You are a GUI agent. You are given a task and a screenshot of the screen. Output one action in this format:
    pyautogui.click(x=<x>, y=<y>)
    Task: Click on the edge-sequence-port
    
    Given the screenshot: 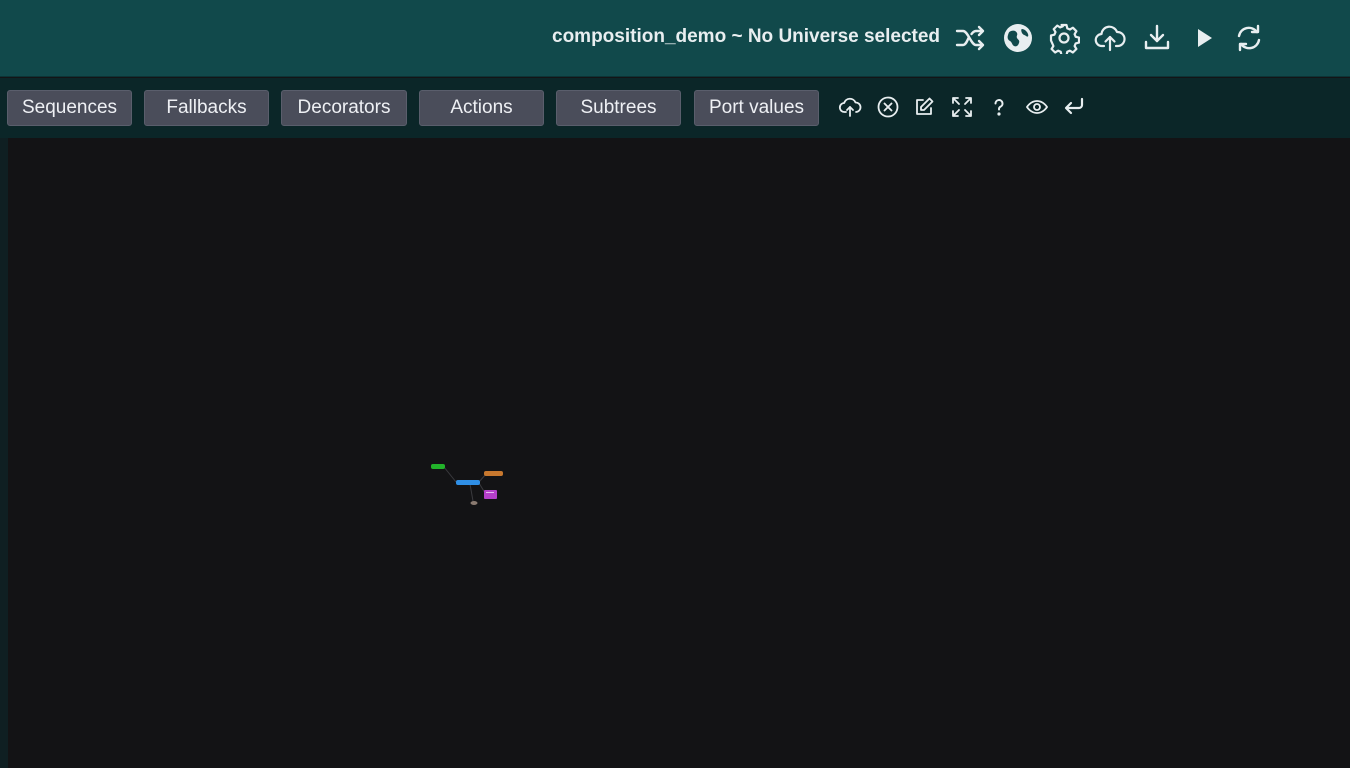 What is the action you would take?
    pyautogui.click(x=471, y=492)
    